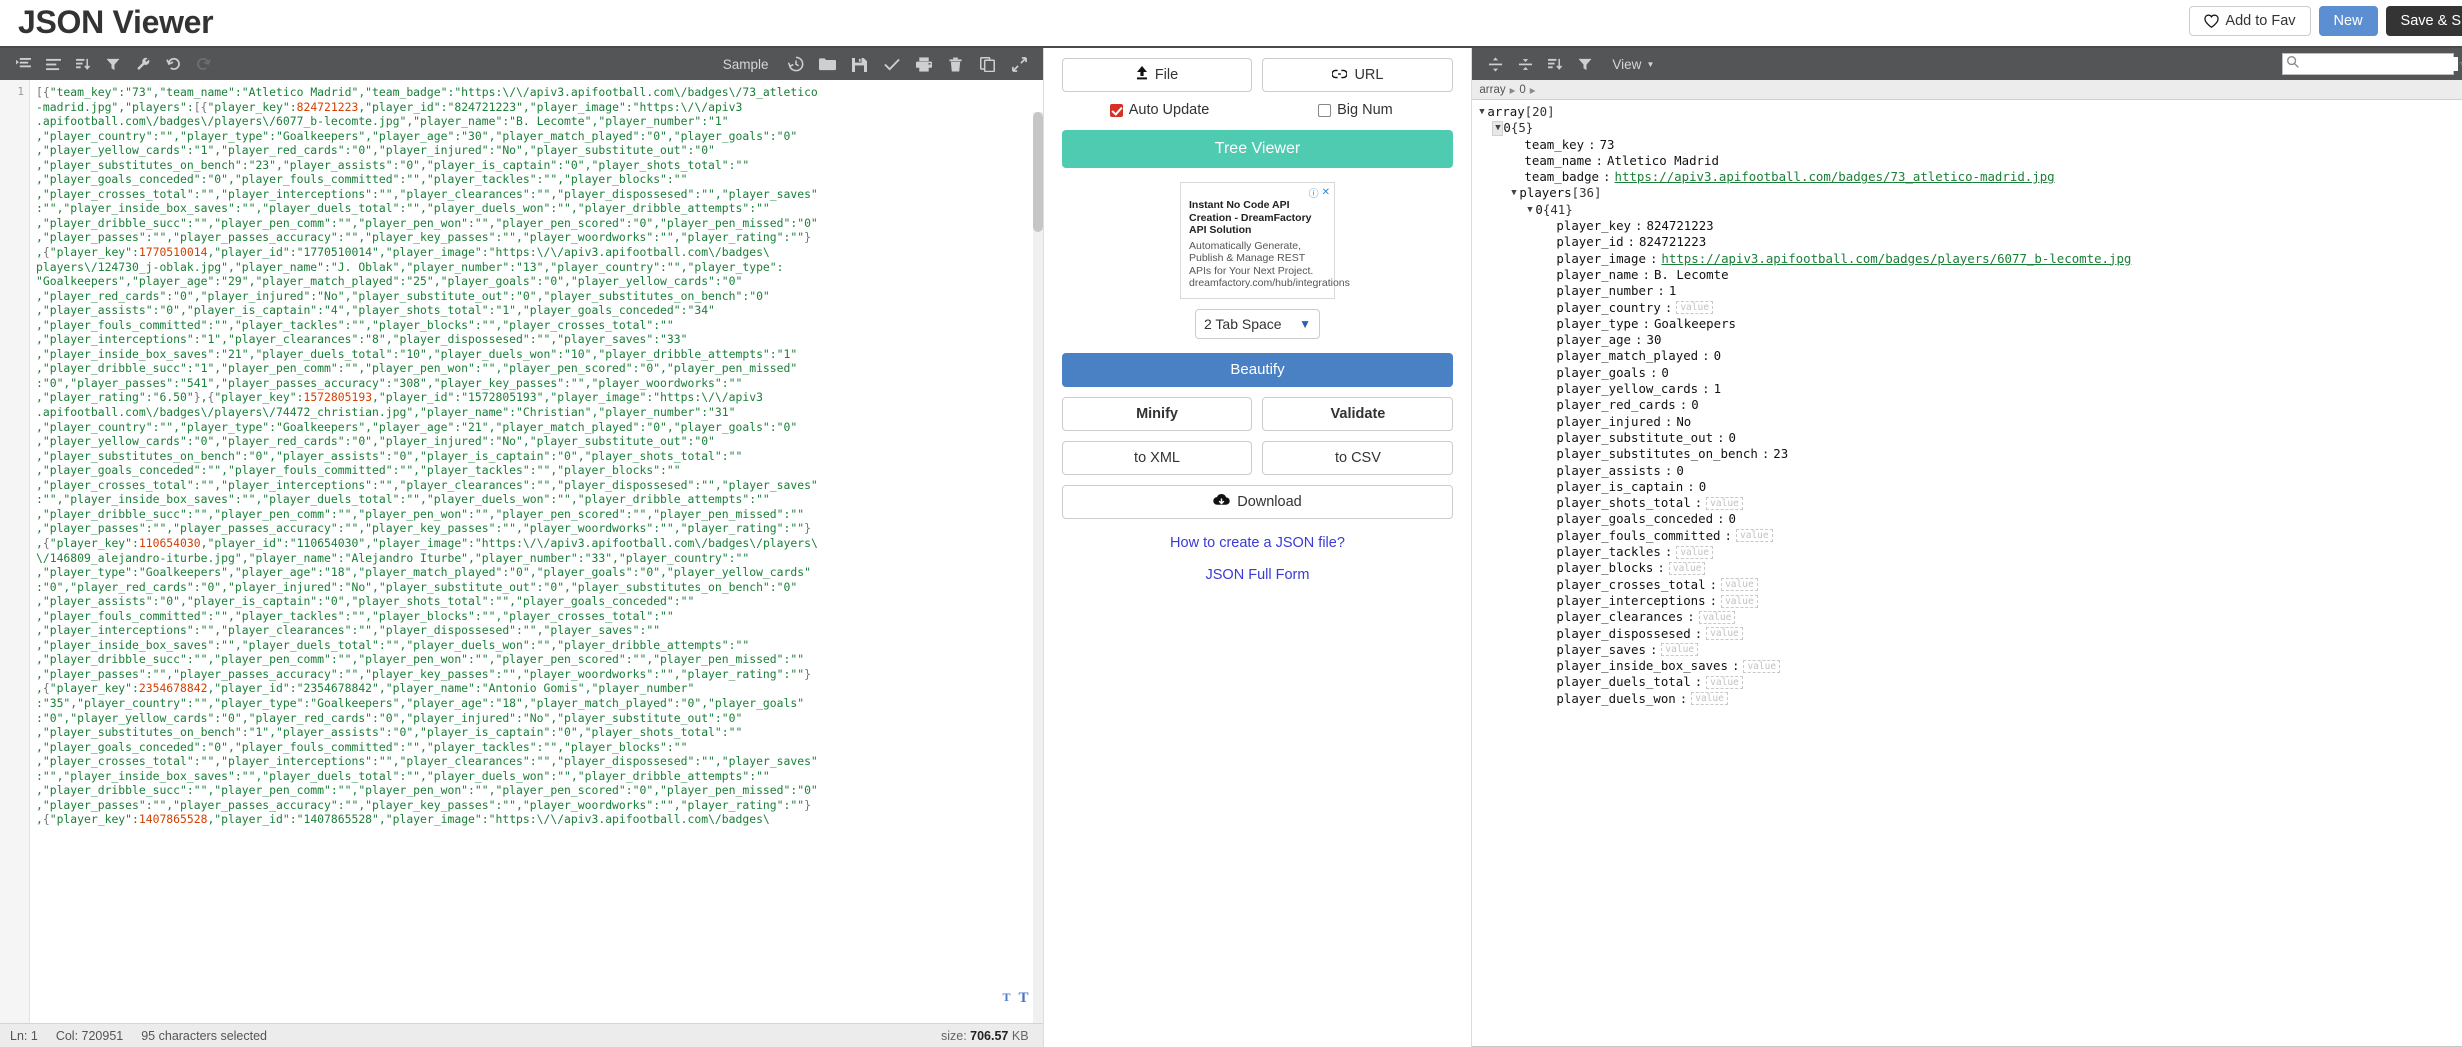 The height and width of the screenshot is (1047, 2462). Describe the element at coordinates (1969, 128) in the screenshot. I see `tree-node-row: ▼ 0 {5}` at that location.